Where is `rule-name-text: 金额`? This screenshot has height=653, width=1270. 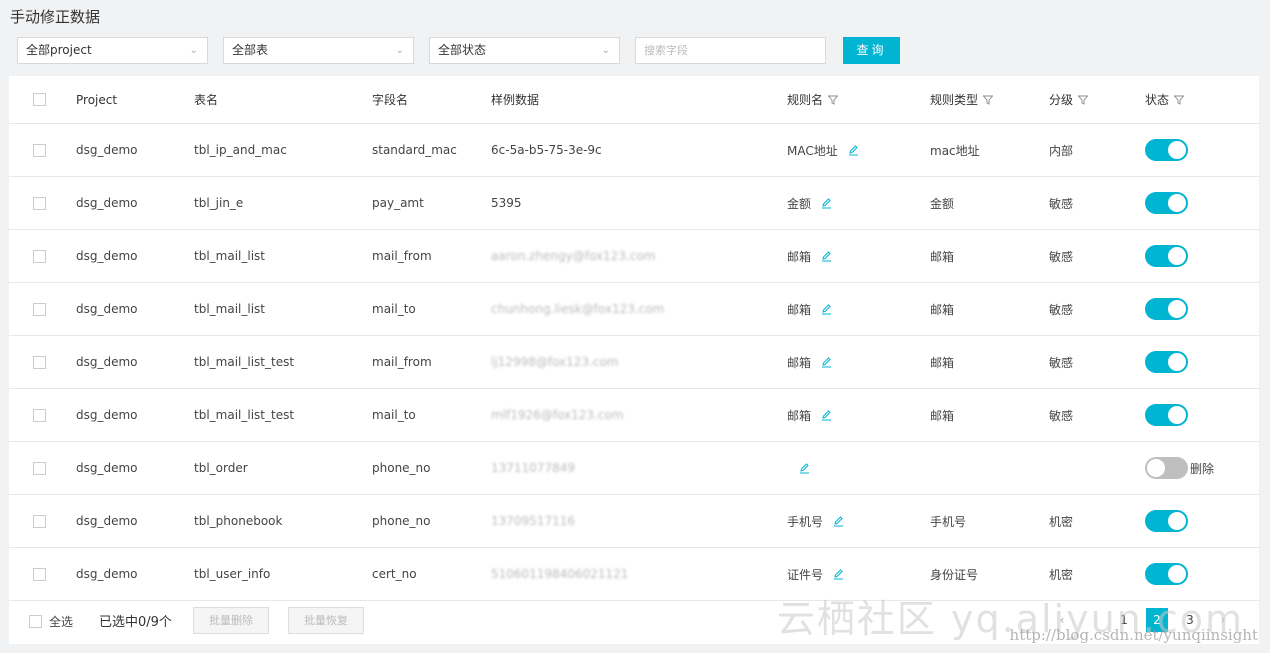 rule-name-text: 金额 is located at coordinates (799, 203).